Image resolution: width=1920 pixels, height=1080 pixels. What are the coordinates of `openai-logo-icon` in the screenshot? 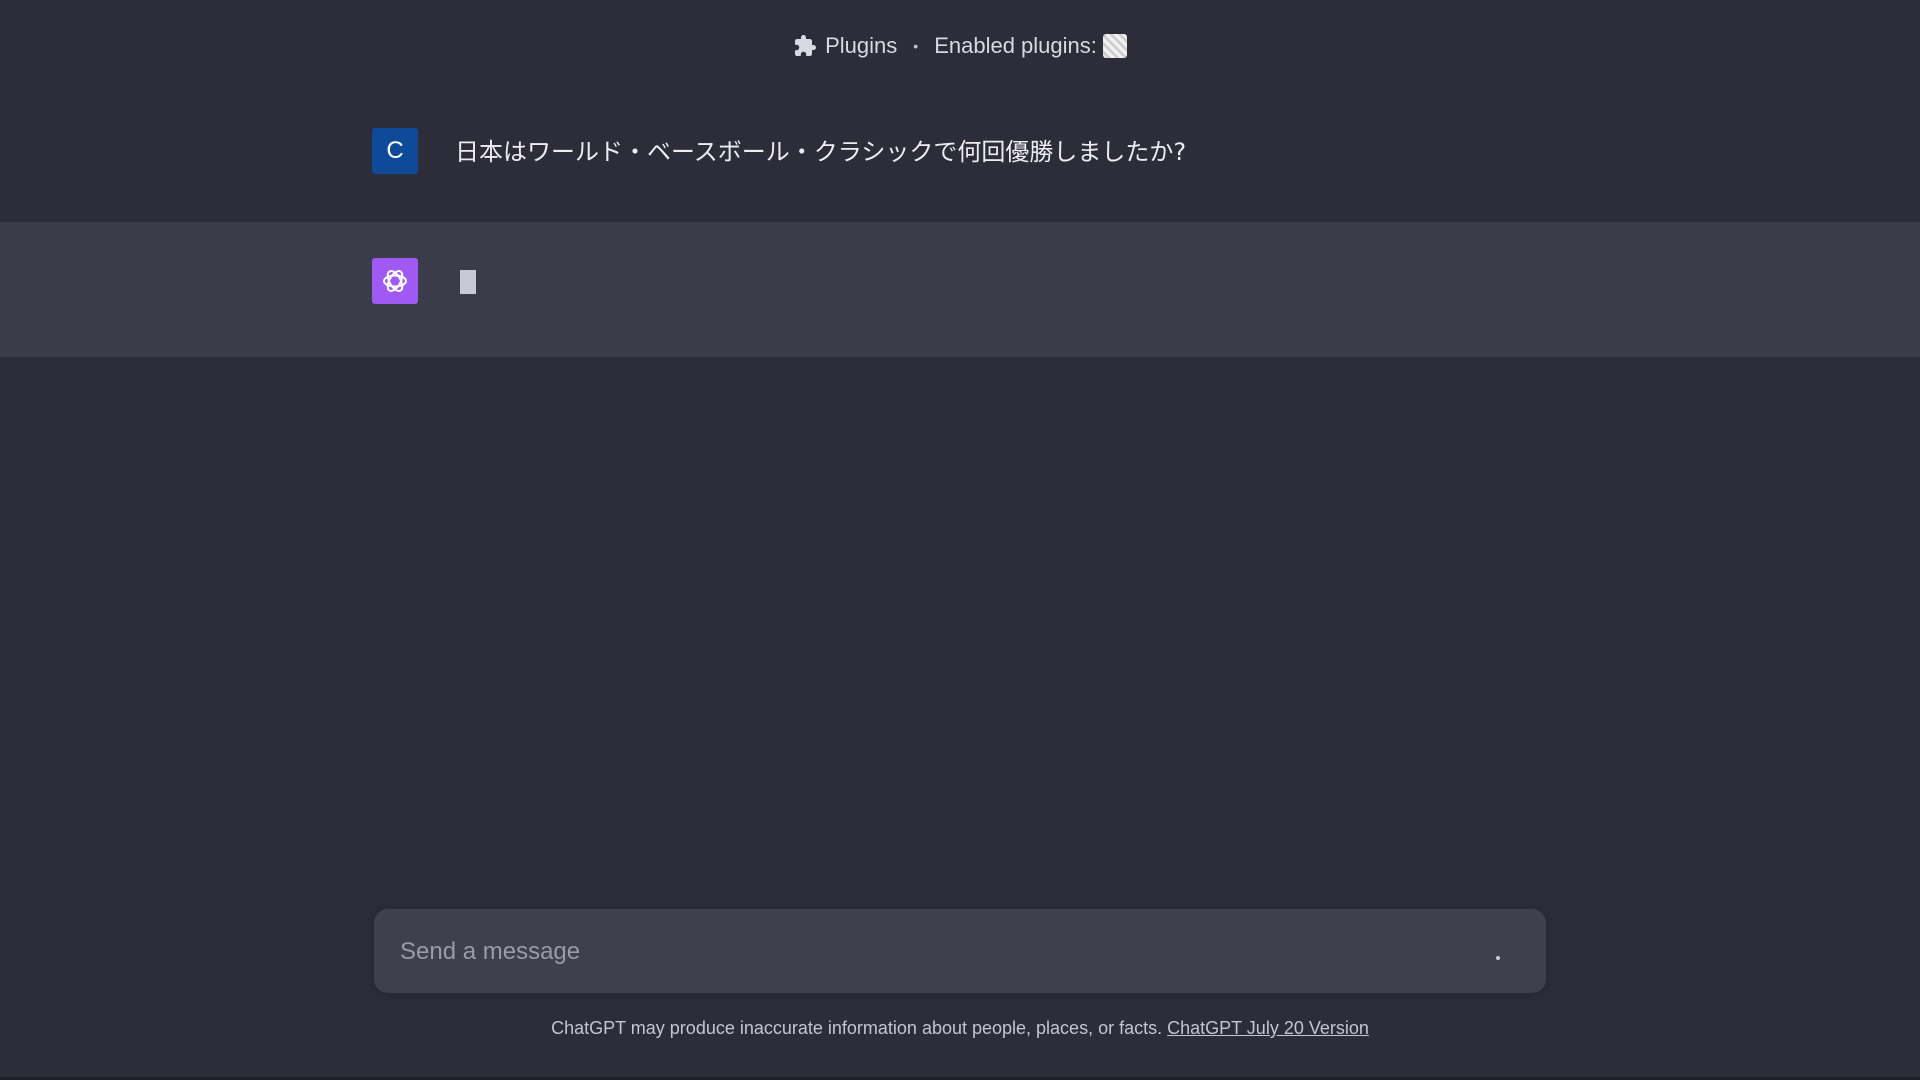 It's located at (395, 281).